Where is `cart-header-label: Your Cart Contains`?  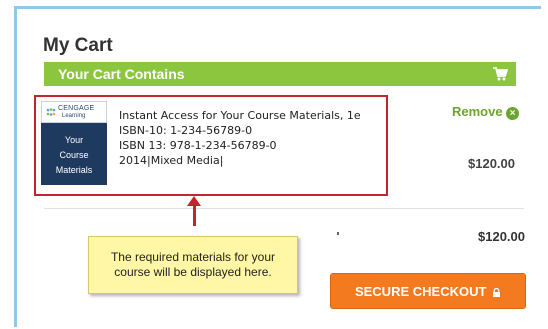 cart-header-label: Your Cart Contains is located at coordinates (121, 74).